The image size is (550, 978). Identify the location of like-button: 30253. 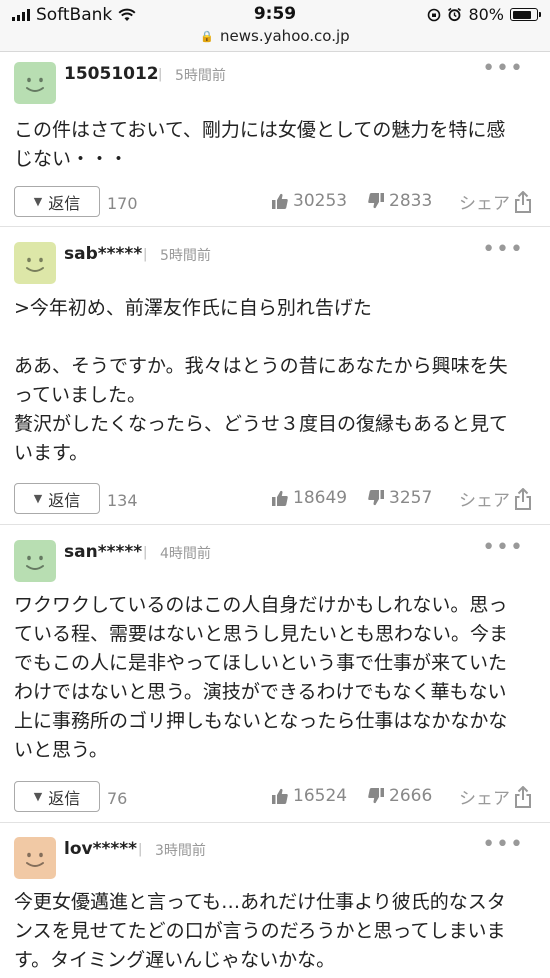
(309, 201).